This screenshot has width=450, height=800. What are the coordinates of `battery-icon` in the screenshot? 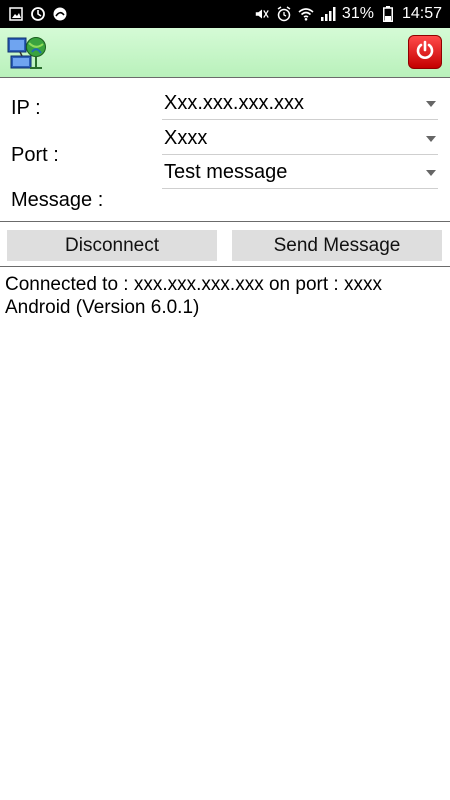 It's located at (388, 14).